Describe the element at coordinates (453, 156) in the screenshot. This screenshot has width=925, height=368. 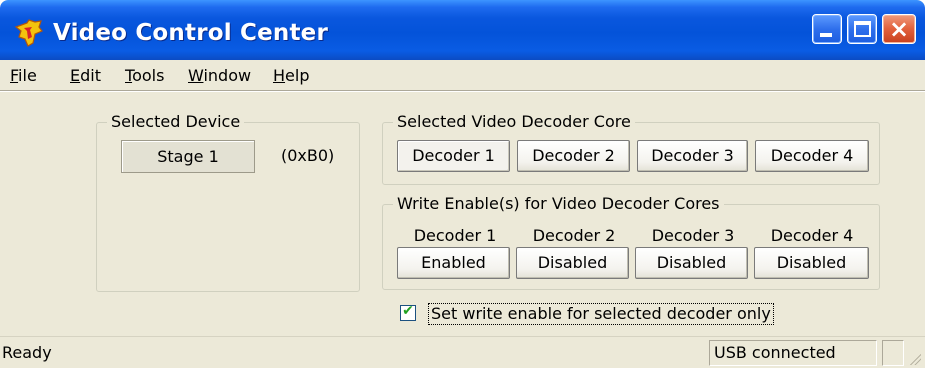
I see `decoder-1-button: Decoder 1` at that location.